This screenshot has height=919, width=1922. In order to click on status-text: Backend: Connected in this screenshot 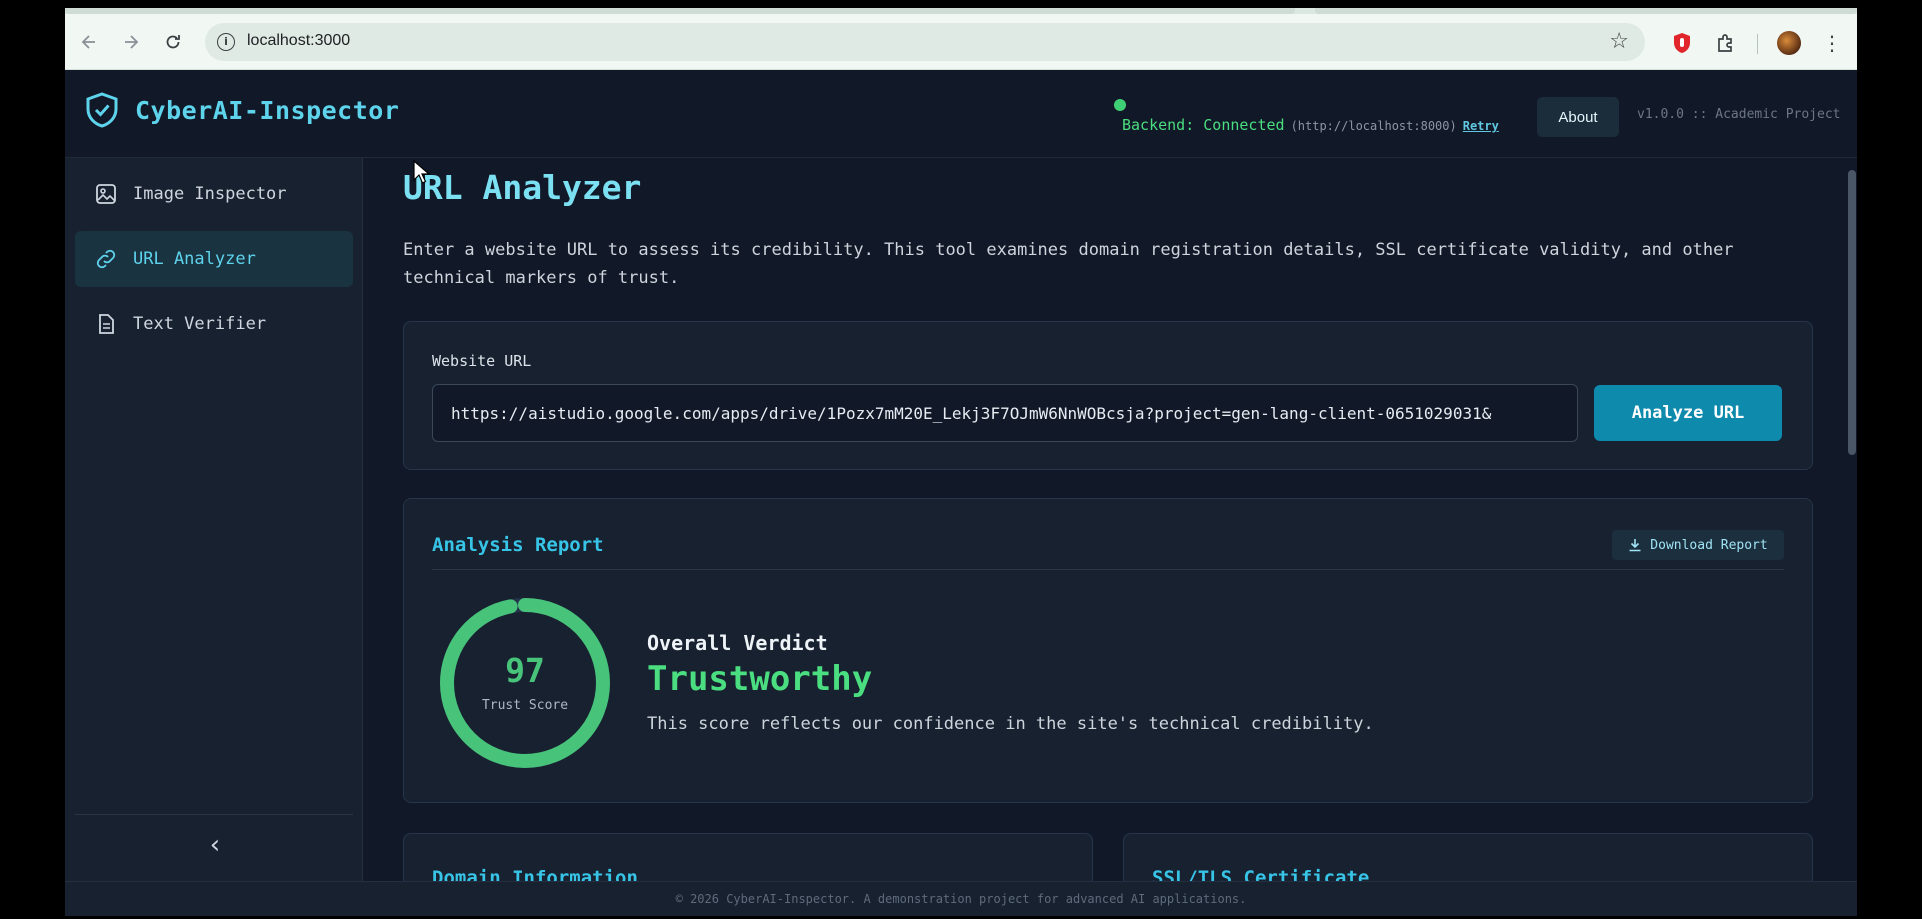, I will do `click(1203, 125)`.